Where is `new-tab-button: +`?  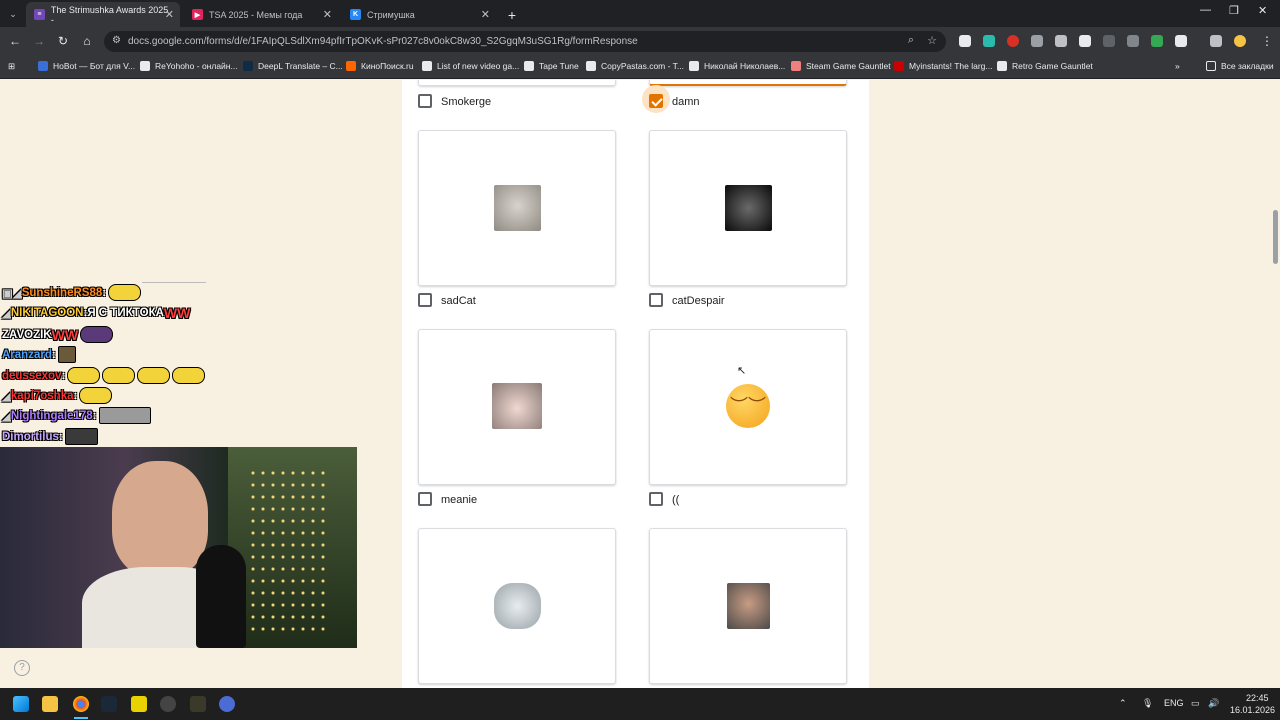 new-tab-button: + is located at coordinates (512, 14).